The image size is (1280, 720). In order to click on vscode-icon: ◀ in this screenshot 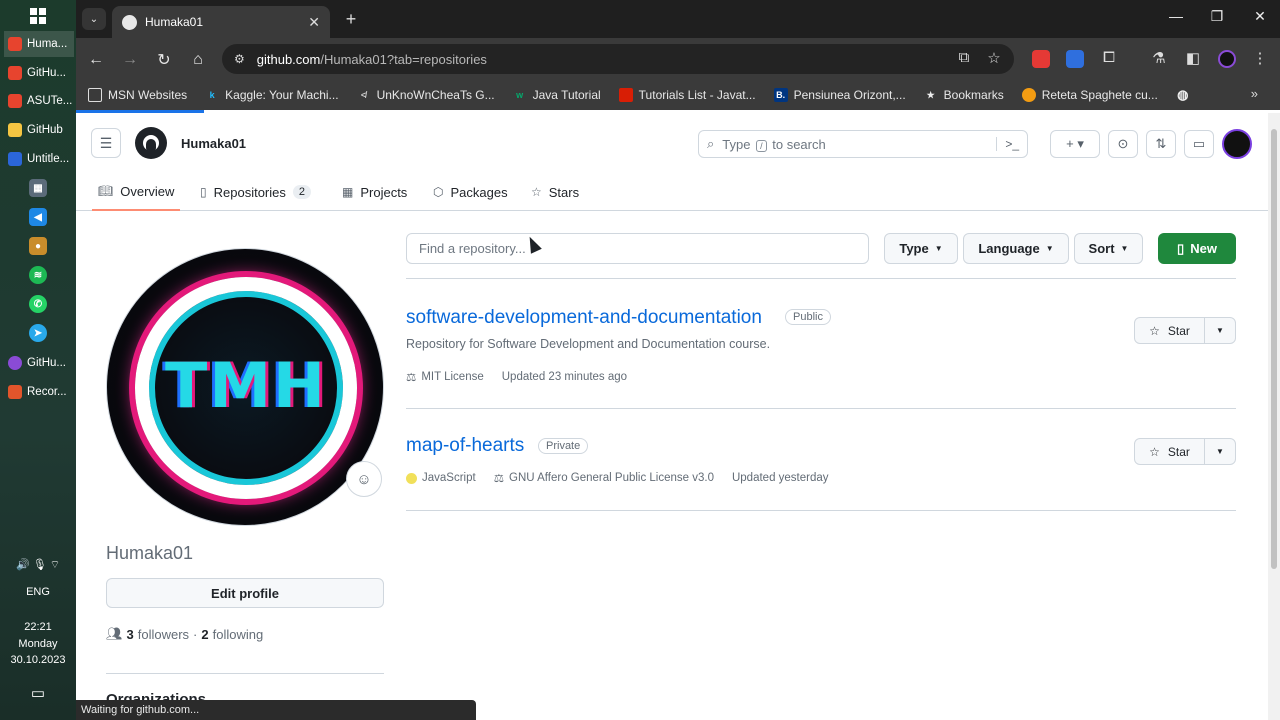, I will do `click(38, 217)`.